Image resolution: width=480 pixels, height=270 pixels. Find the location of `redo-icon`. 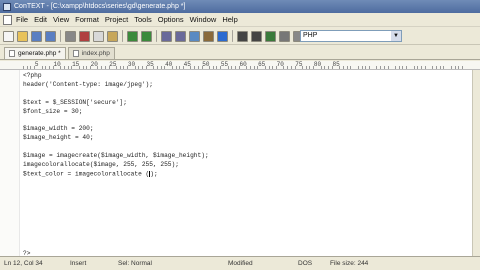

redo-icon is located at coordinates (146, 36).